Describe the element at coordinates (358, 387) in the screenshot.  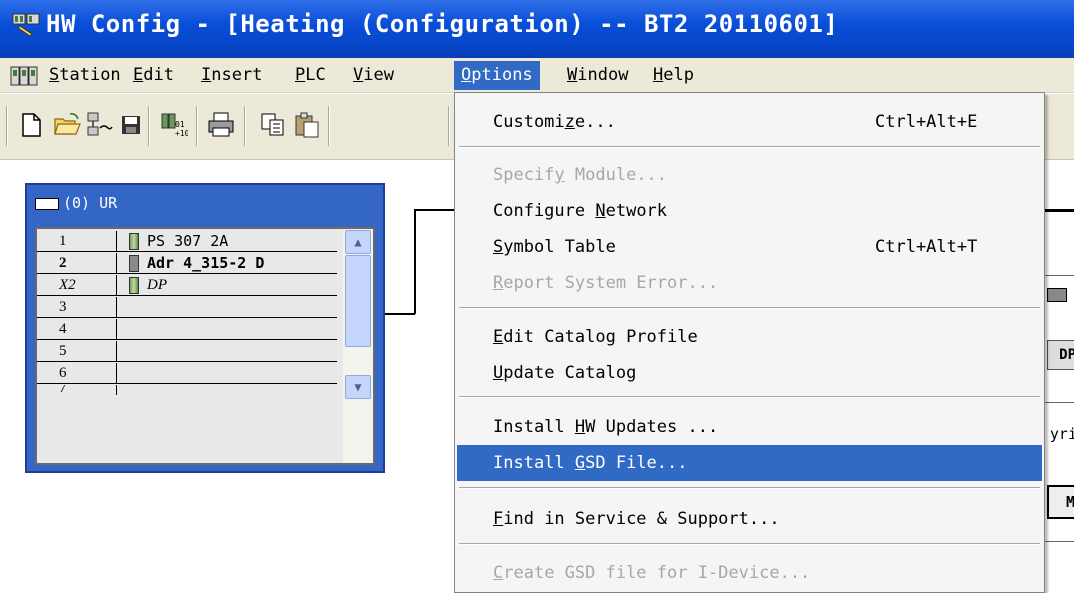
I see `scroll-down-button: ▼` at that location.